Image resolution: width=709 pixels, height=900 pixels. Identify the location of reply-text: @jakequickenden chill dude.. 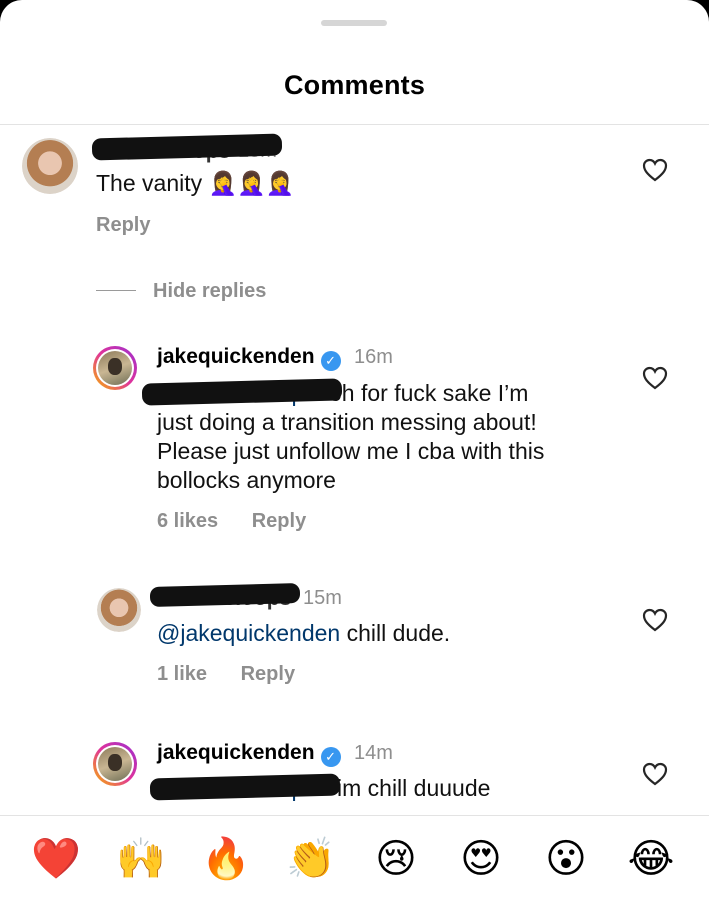
(304, 633).